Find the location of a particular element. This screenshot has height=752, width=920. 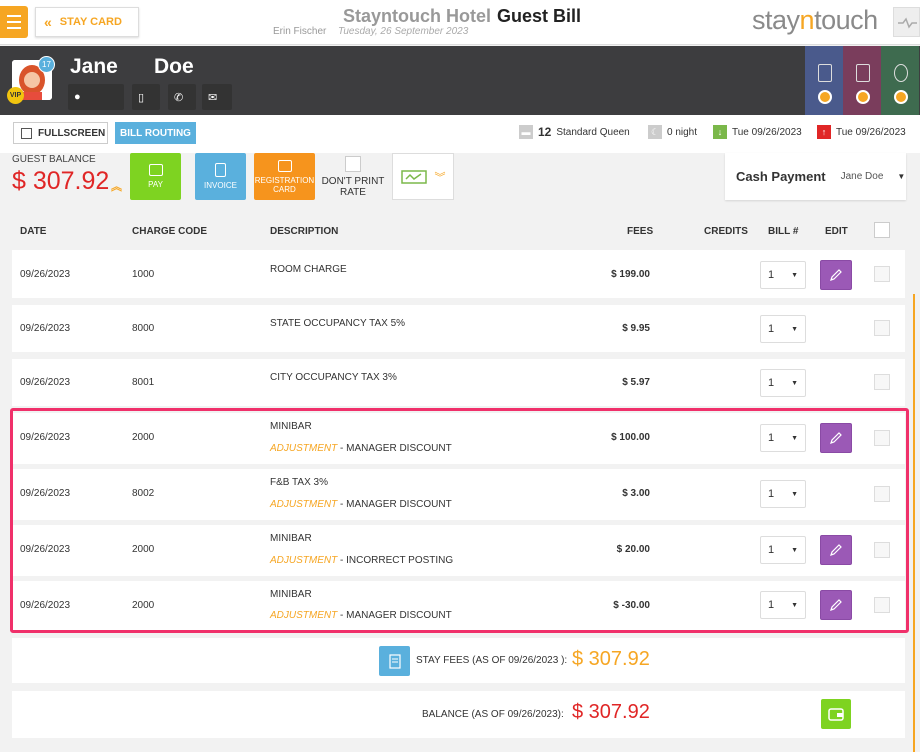

pulse-icon is located at coordinates (906, 22).